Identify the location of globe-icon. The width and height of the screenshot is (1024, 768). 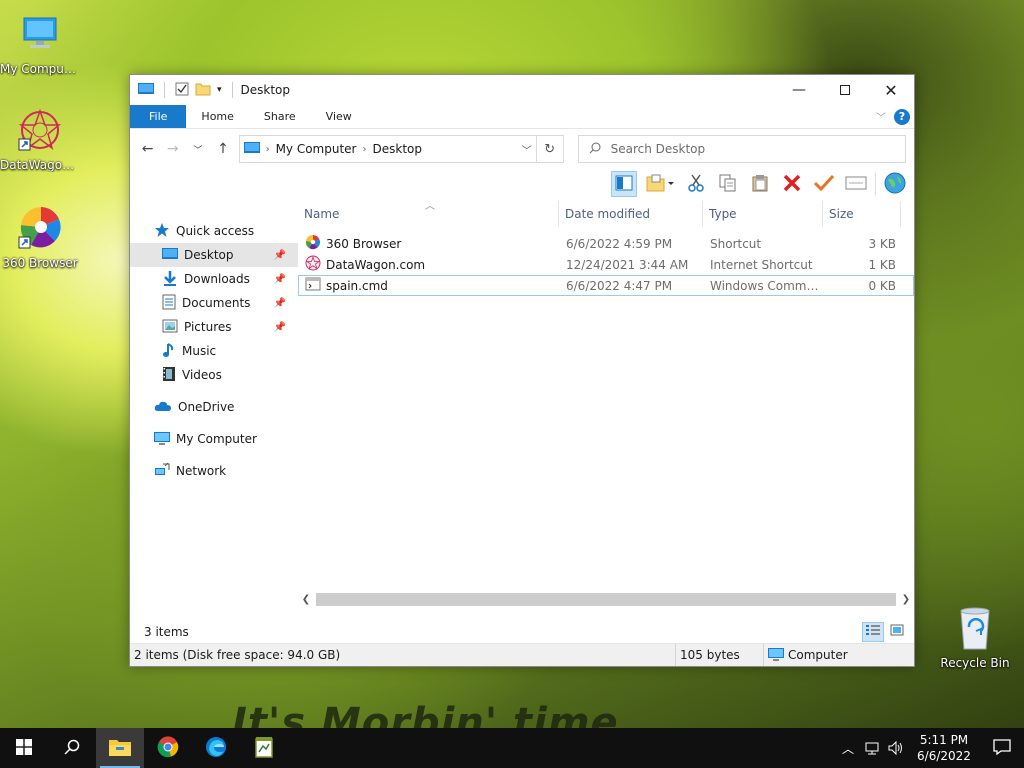
(895, 184).